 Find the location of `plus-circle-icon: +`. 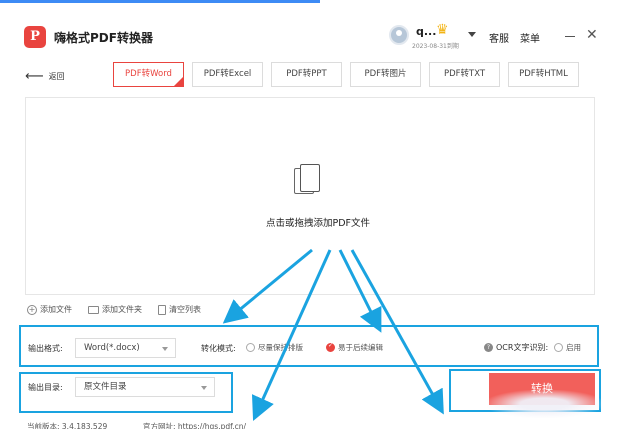

plus-circle-icon: + is located at coordinates (32, 309).